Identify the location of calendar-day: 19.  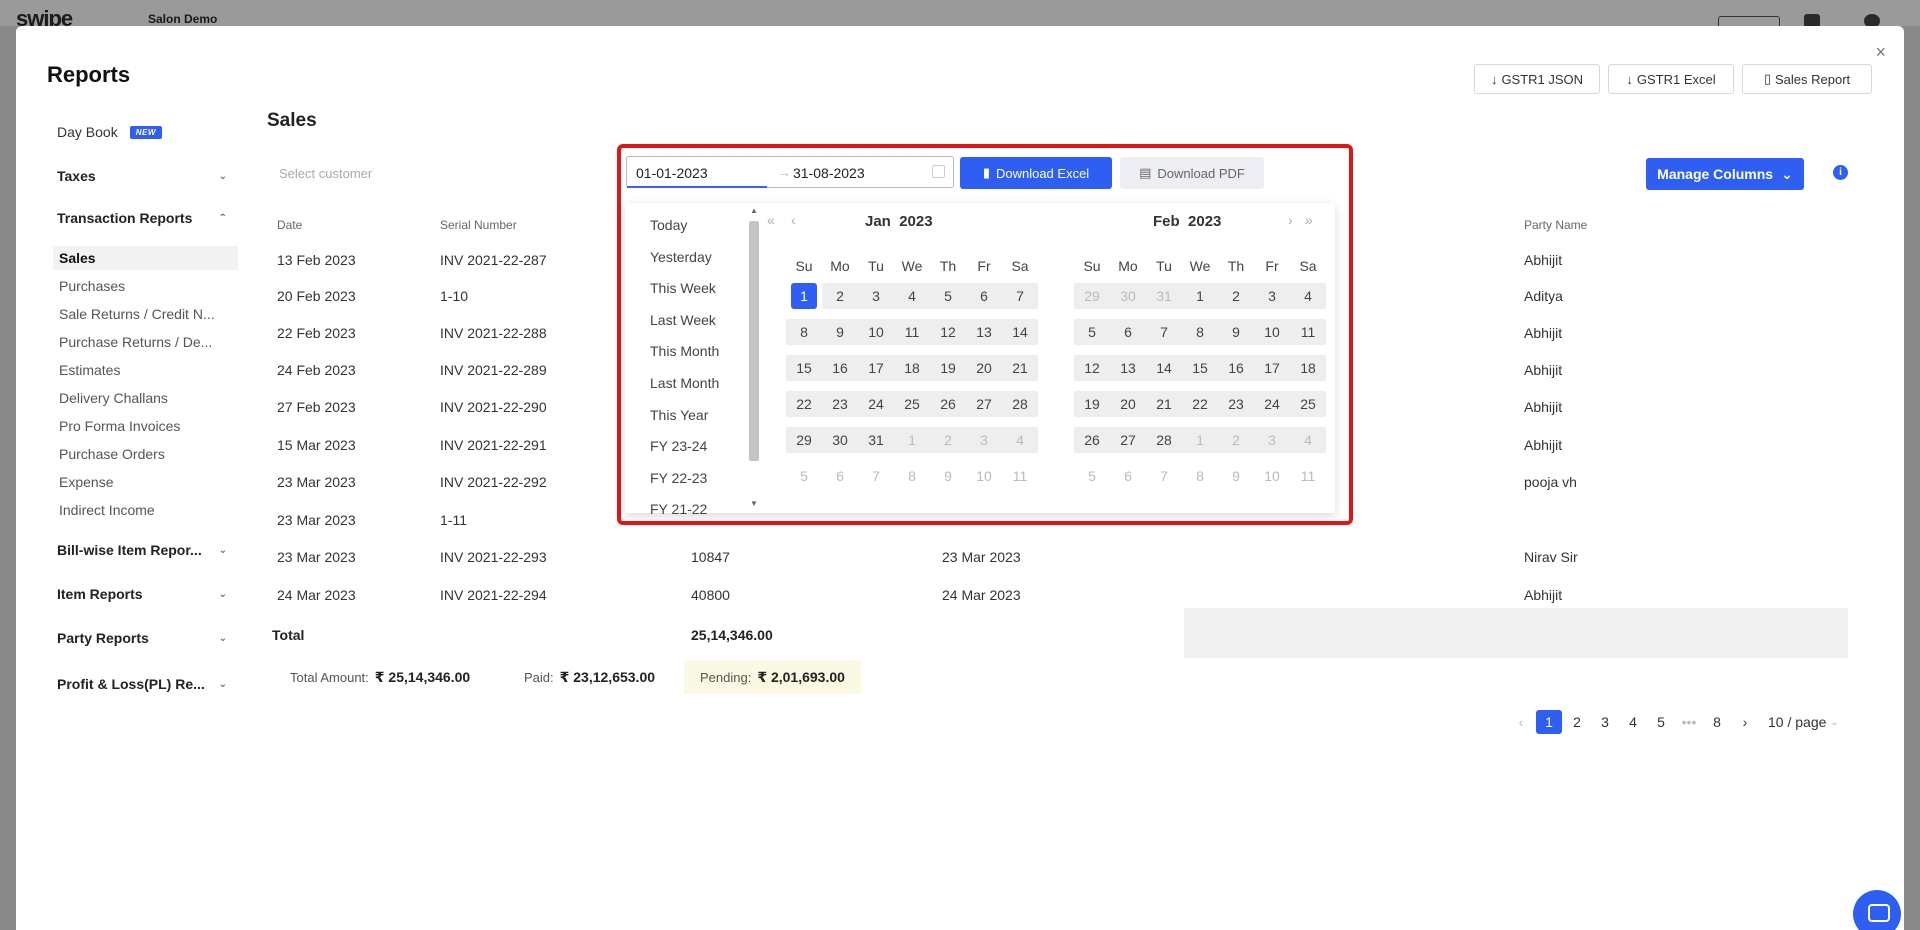
(1092, 404).